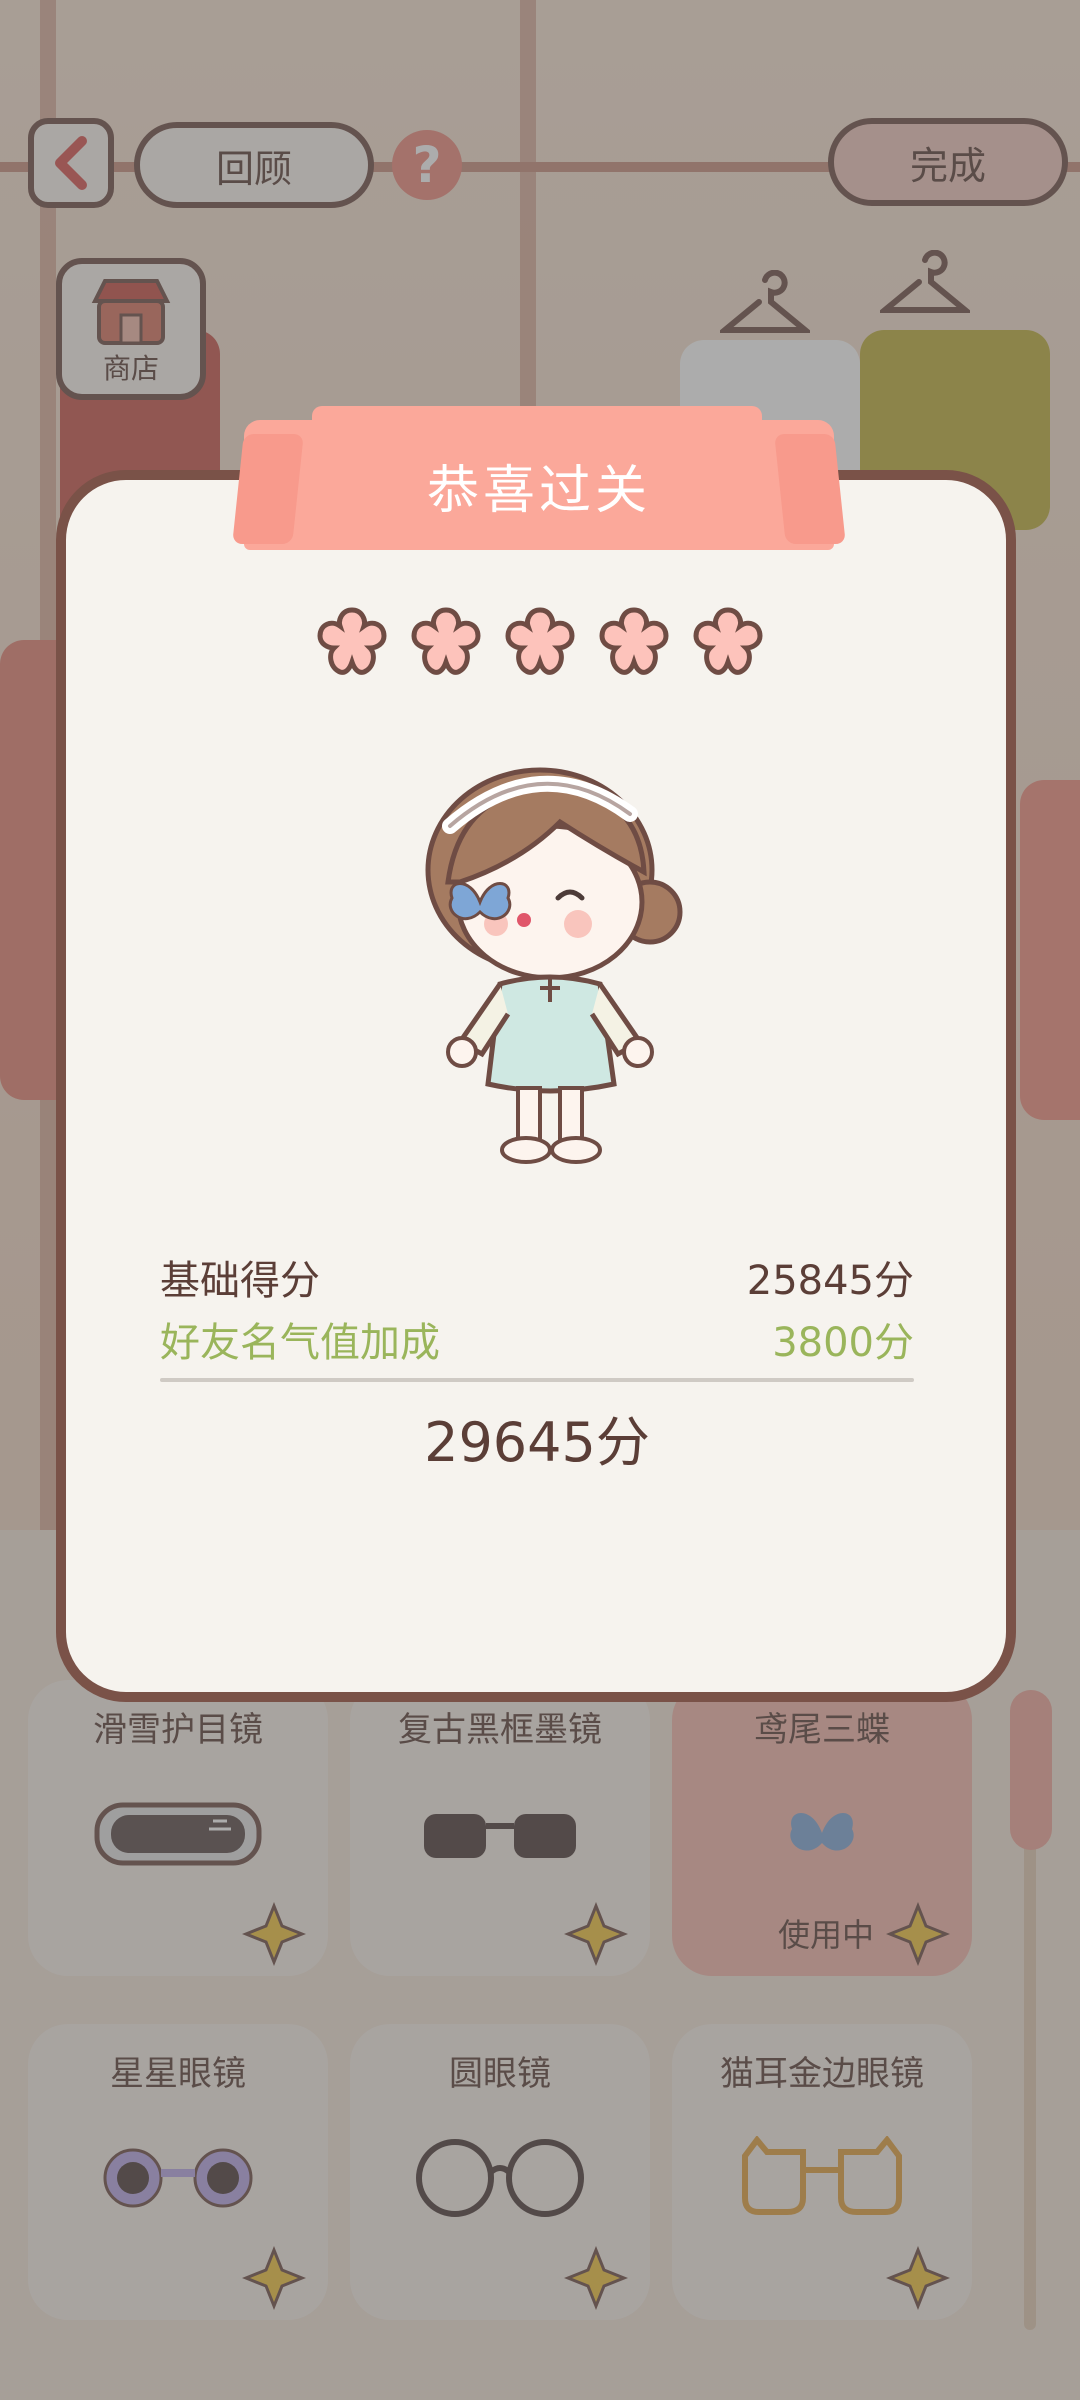 Image resolution: width=1080 pixels, height=2400 pixels. Describe the element at coordinates (537, 1339) in the screenshot. I see `bonus-score-row: 好友名气值加成 3800分` at that location.